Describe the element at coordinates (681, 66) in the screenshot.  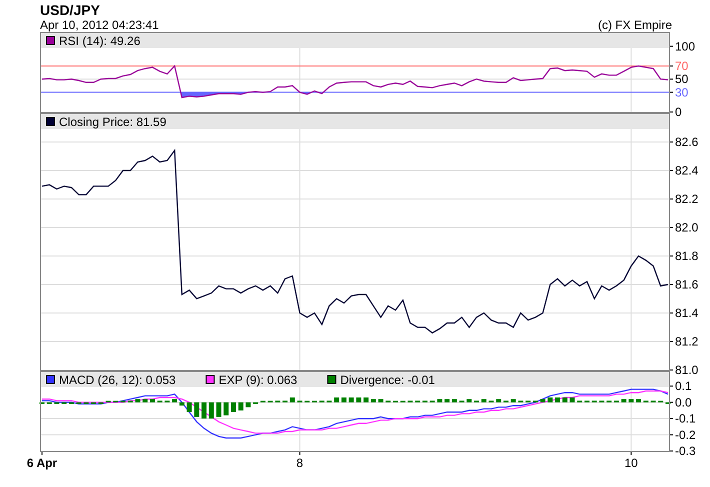
I see `axis-label: 70` at that location.